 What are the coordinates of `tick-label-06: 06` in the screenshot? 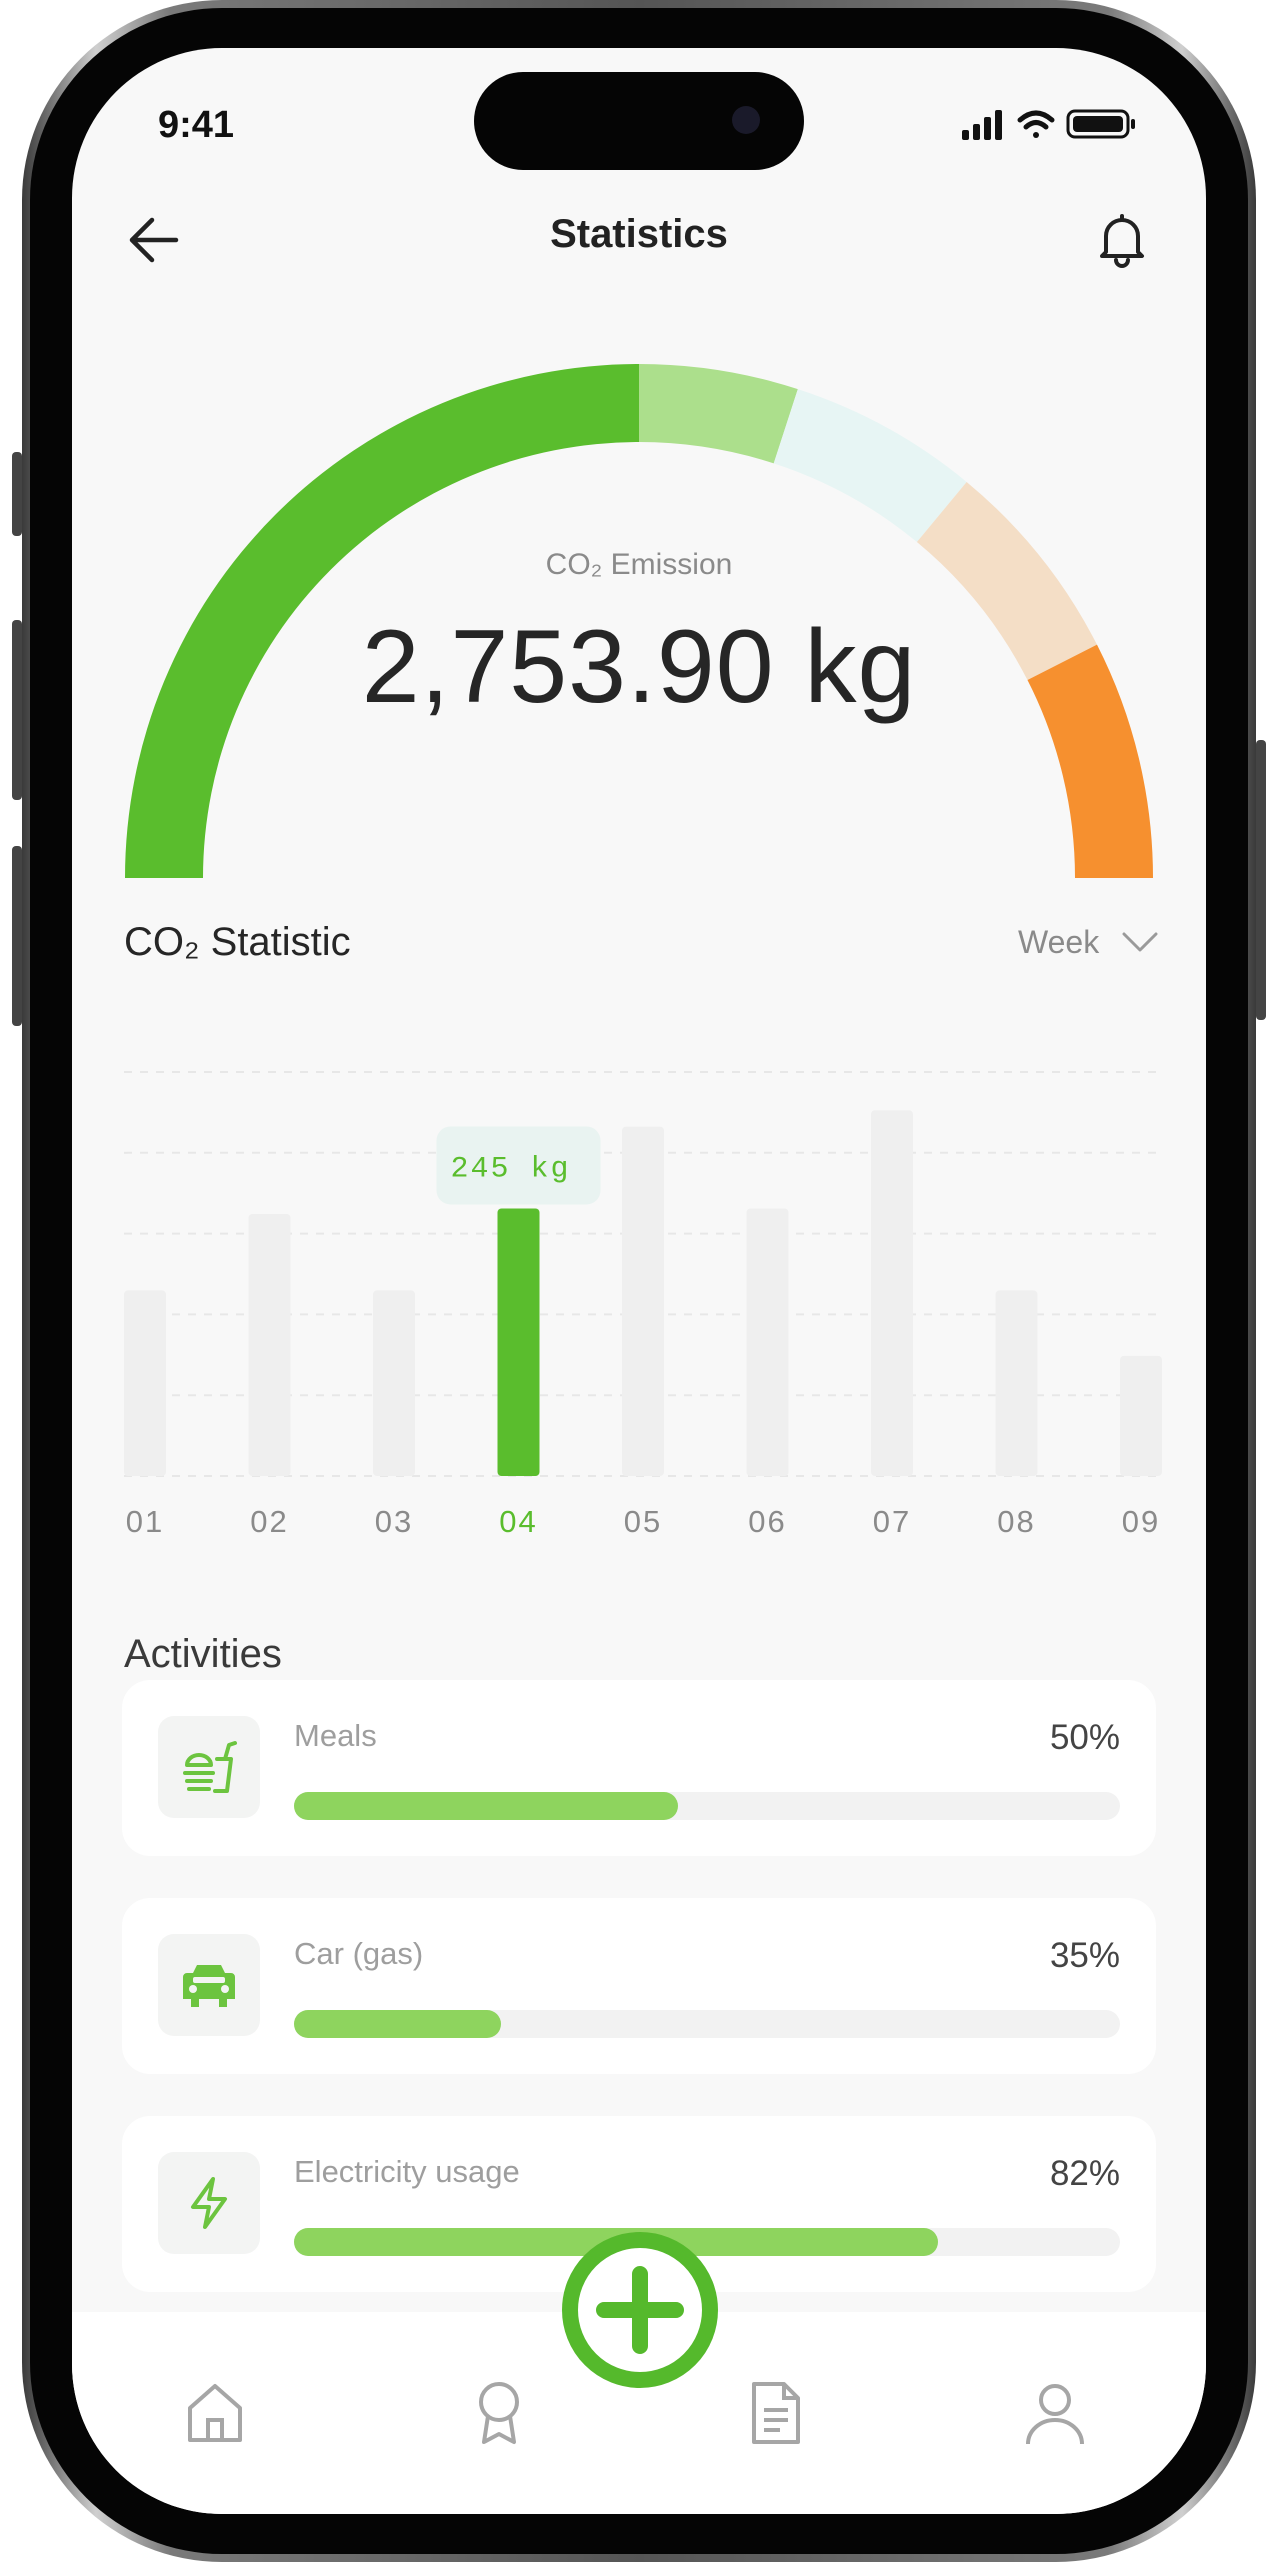 It's located at (767, 1521).